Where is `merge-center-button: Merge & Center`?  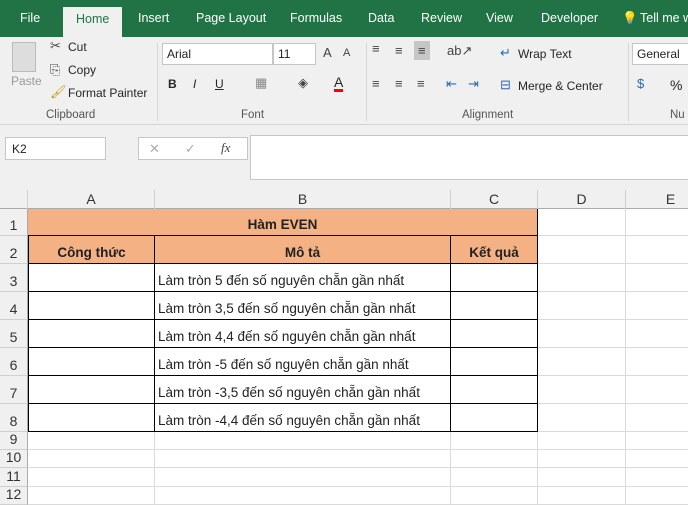 merge-center-button: Merge & Center is located at coordinates (560, 86).